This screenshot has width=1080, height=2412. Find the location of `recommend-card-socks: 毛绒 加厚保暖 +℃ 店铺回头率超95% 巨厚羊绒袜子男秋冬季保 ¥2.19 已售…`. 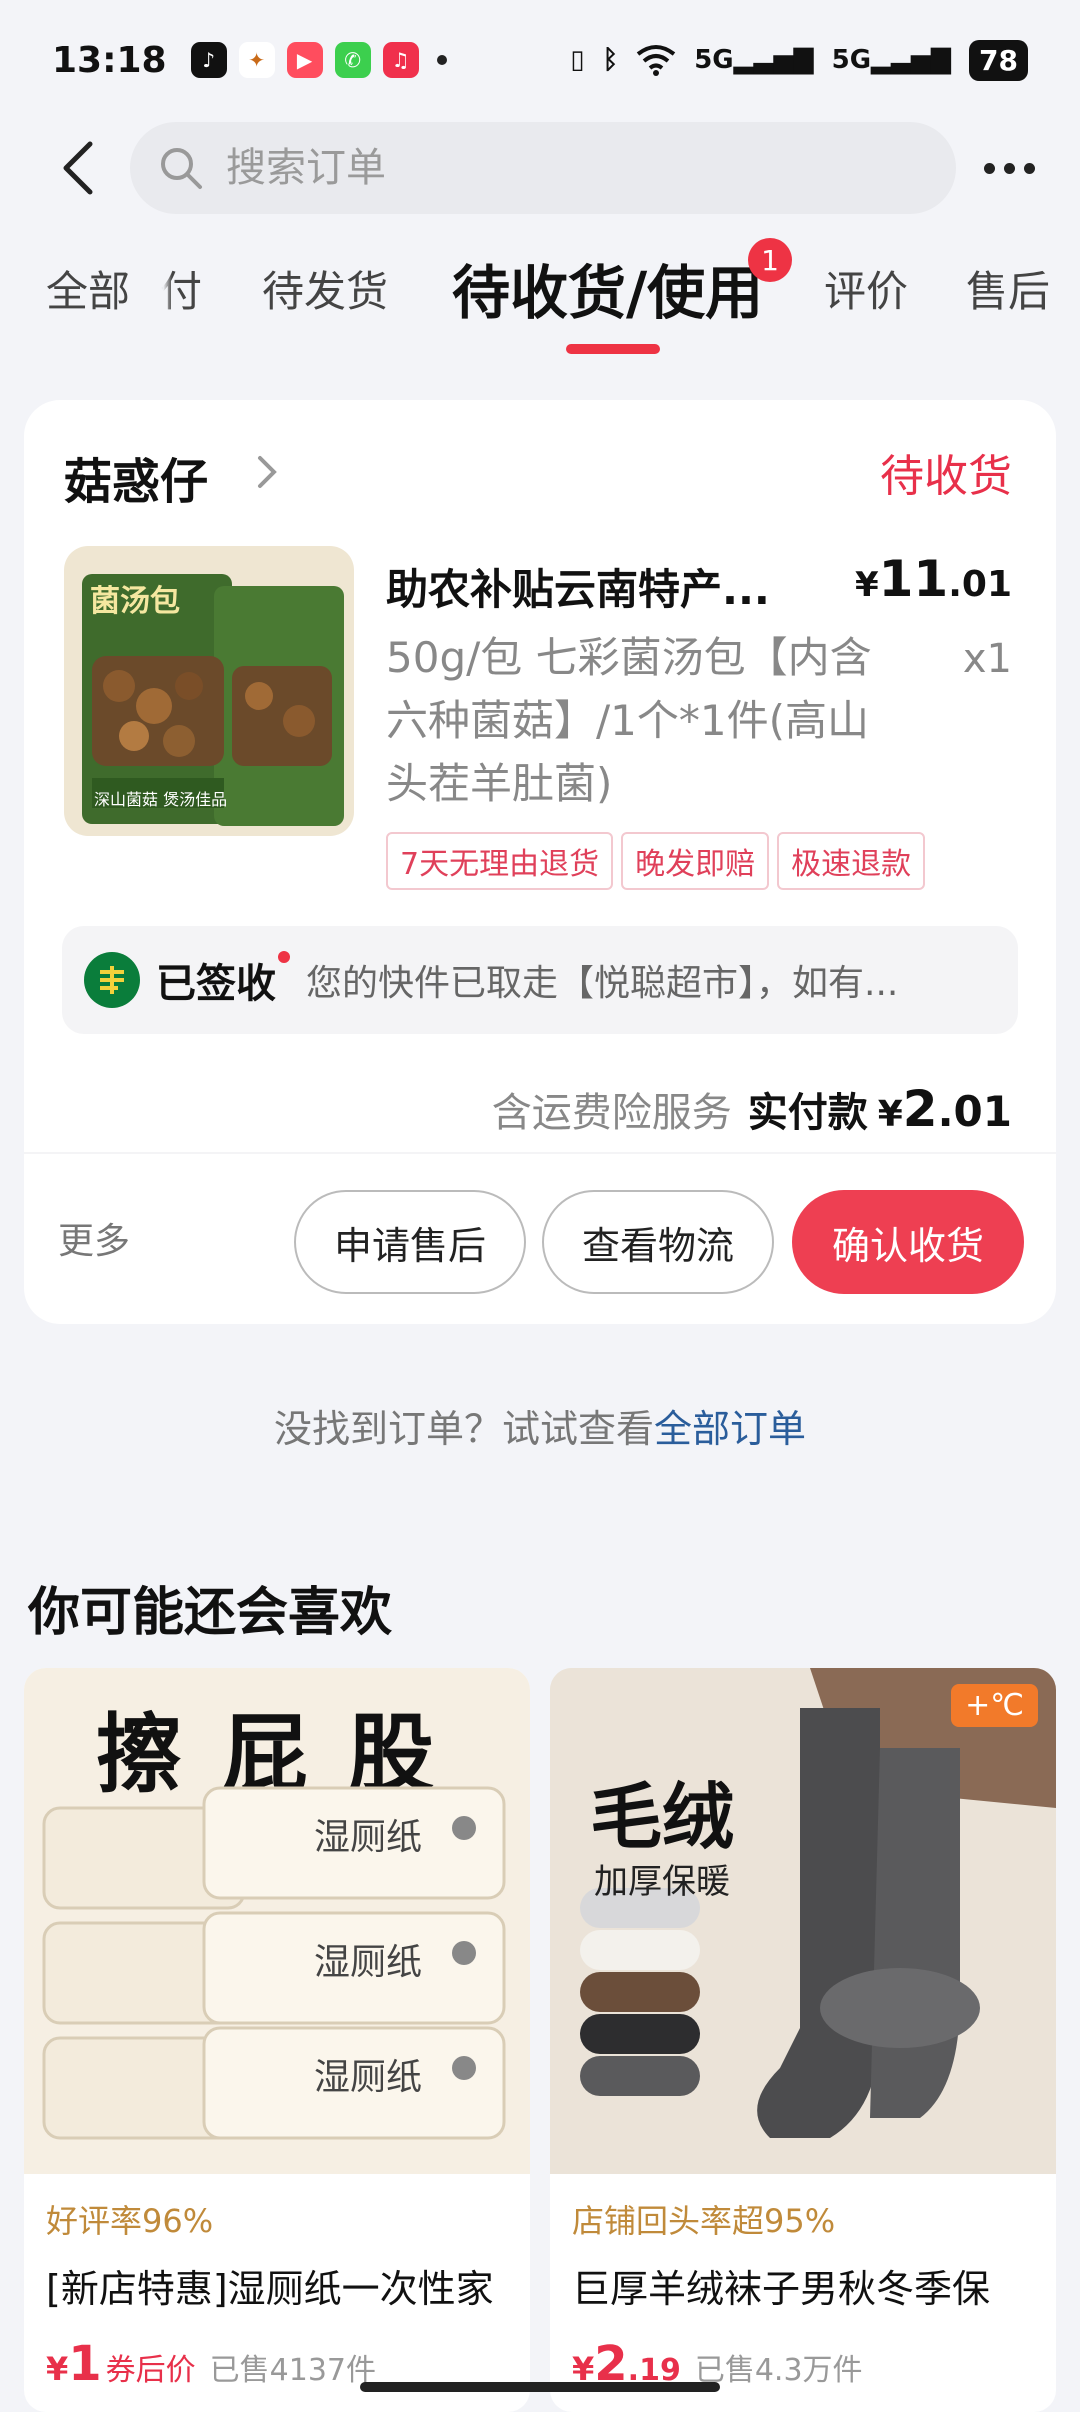

recommend-card-socks: 毛绒 加厚保暖 +℃ 店铺回头率超95% 巨厚羊绒袜子男秋冬季保 ¥2.19 已售… is located at coordinates (803, 2040).